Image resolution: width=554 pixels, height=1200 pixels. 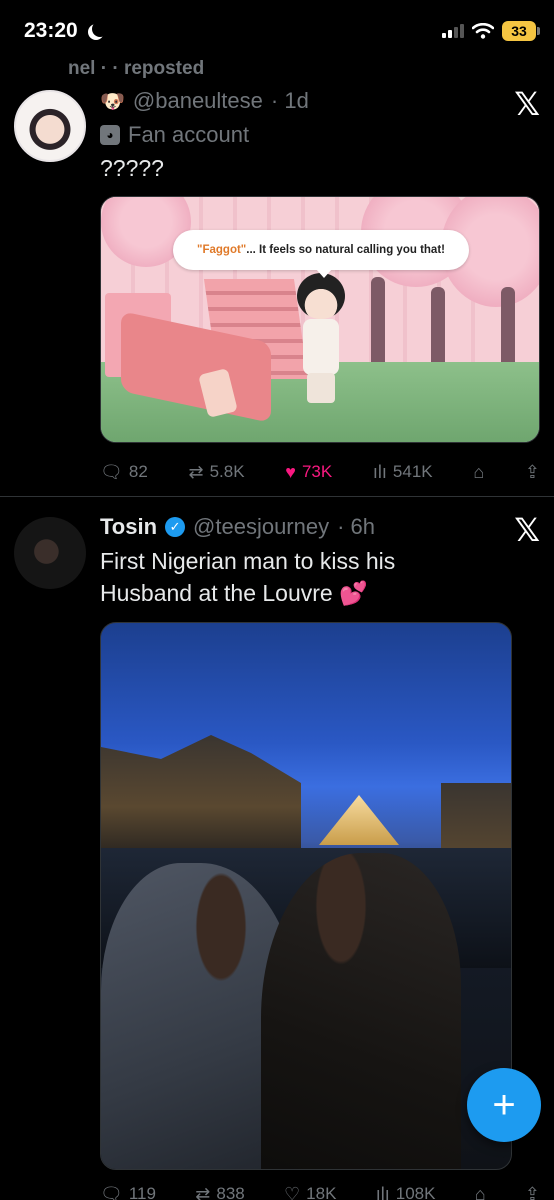 What do you see at coordinates (132, 168) in the screenshot?
I see `tweet-text: ?????` at bounding box center [132, 168].